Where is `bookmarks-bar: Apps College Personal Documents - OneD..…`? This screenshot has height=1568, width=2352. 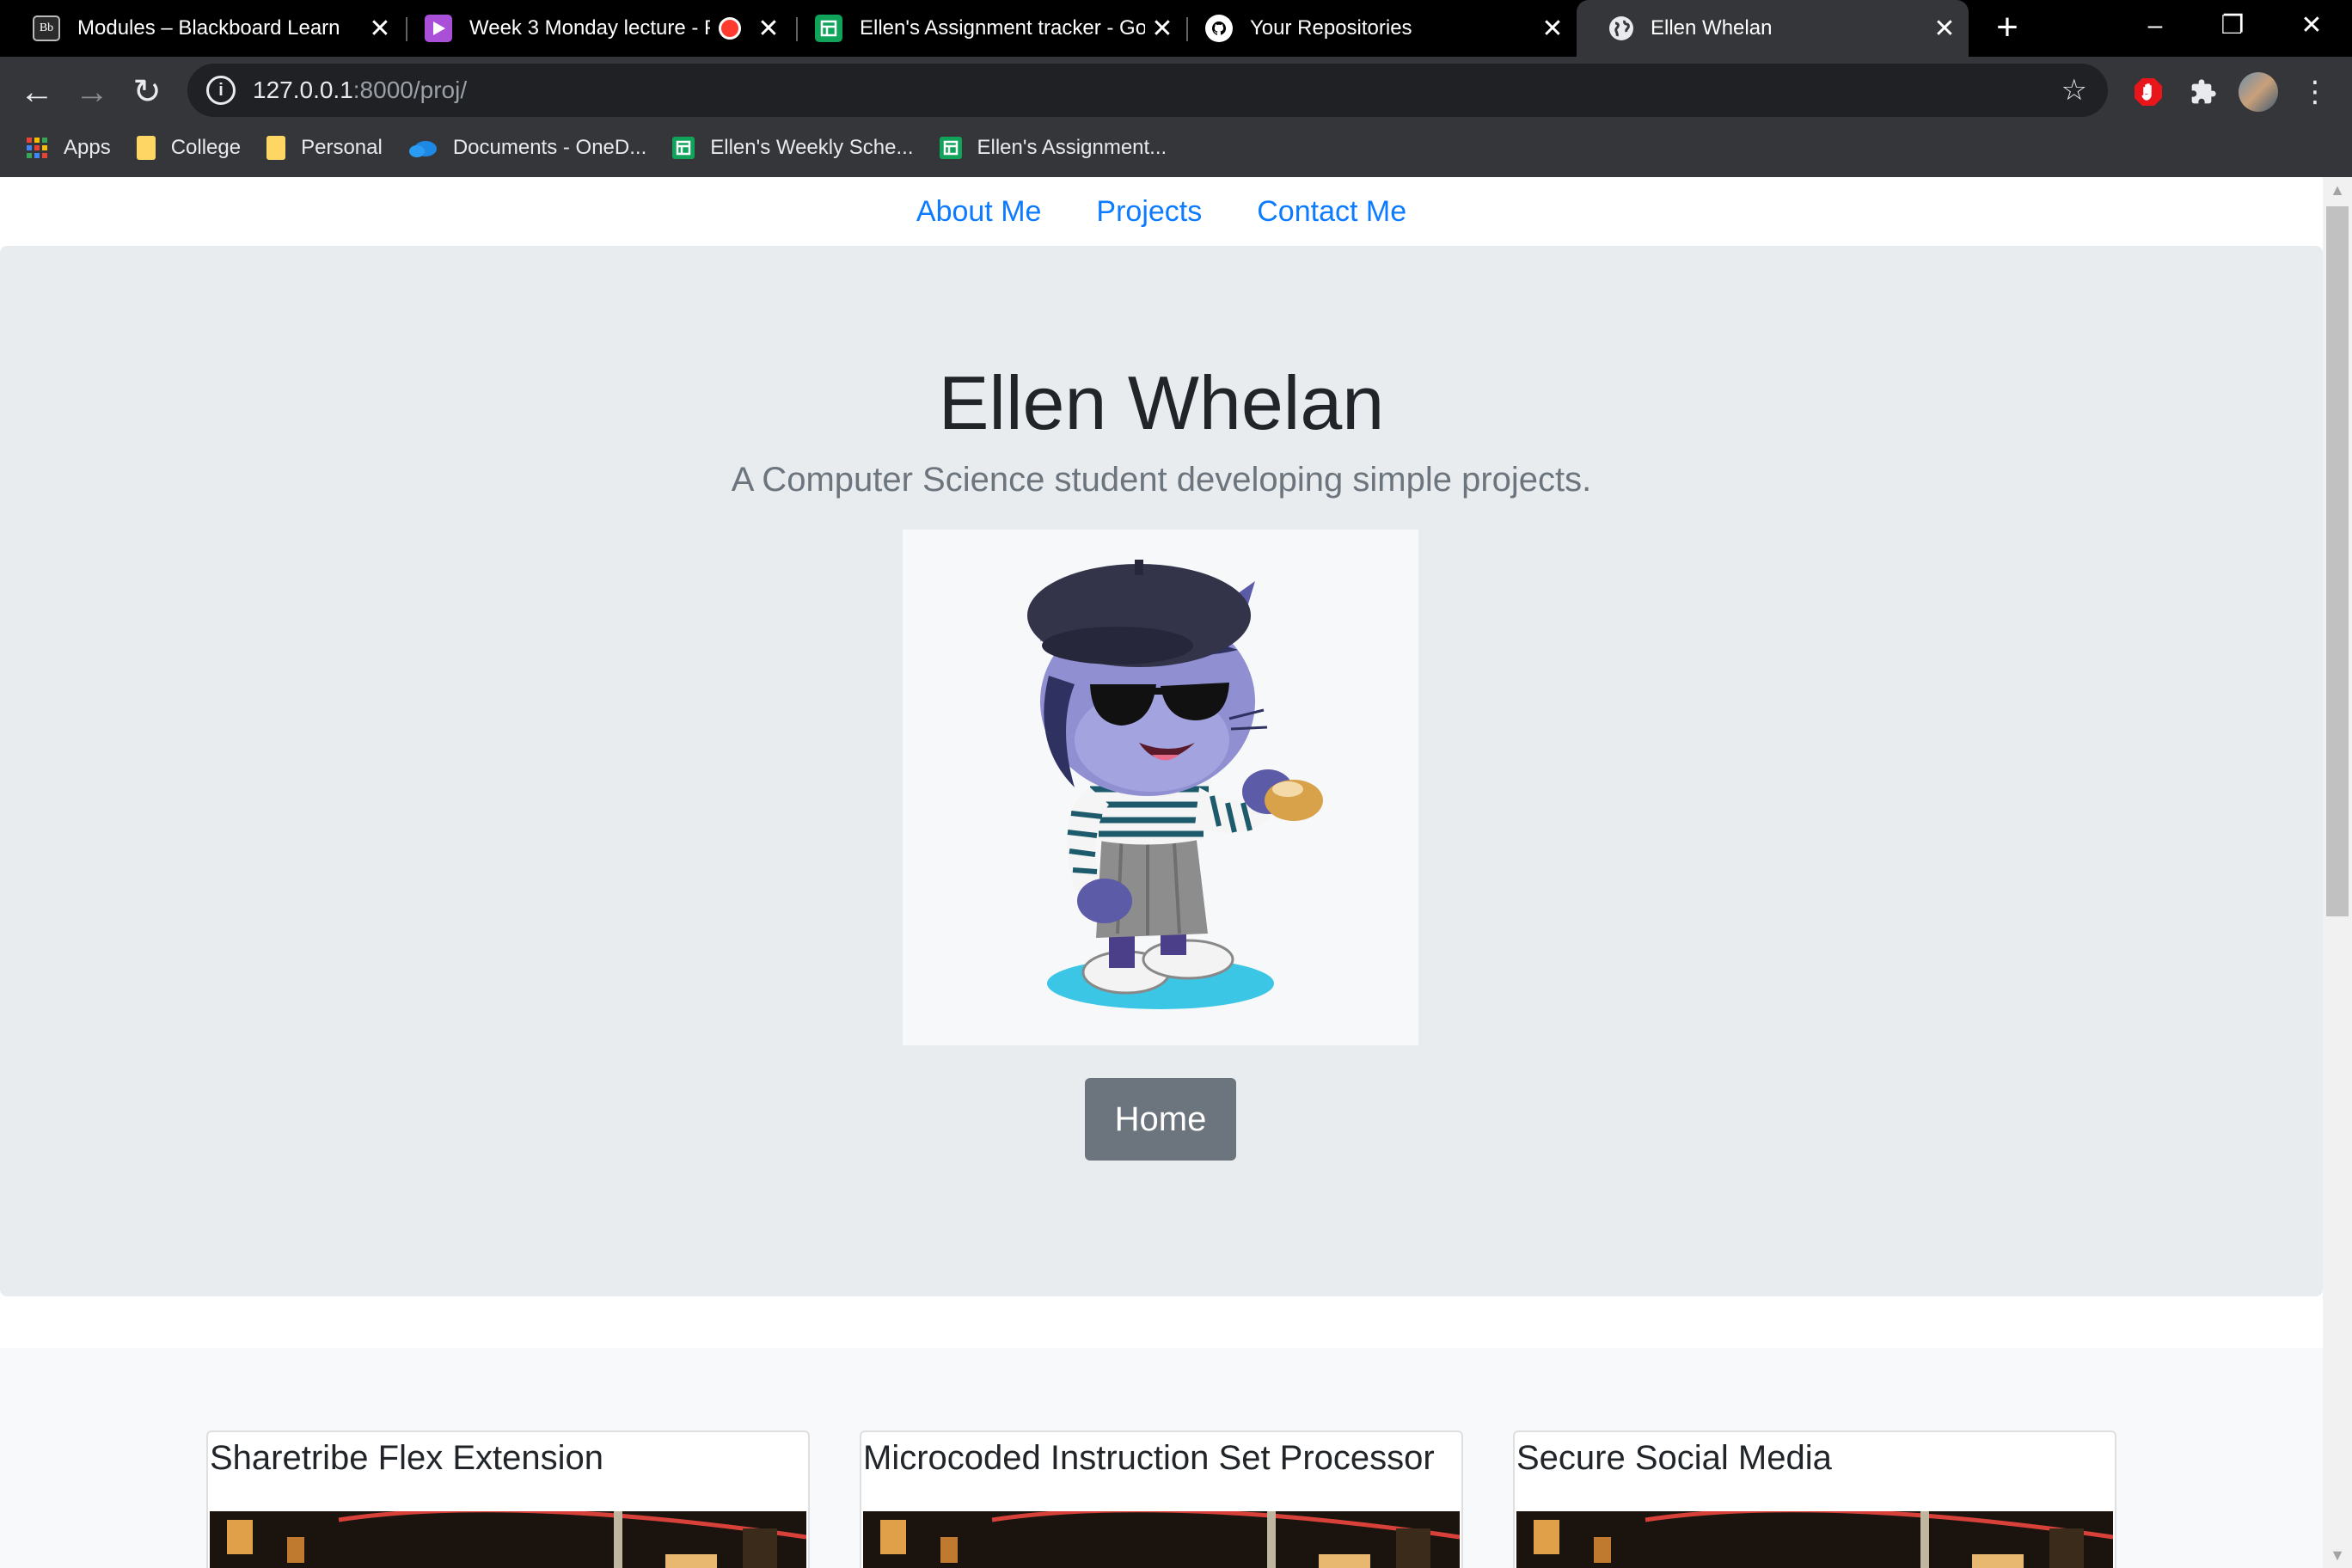 bookmarks-bar: Apps College Personal Documents - OneD..… is located at coordinates (583, 148).